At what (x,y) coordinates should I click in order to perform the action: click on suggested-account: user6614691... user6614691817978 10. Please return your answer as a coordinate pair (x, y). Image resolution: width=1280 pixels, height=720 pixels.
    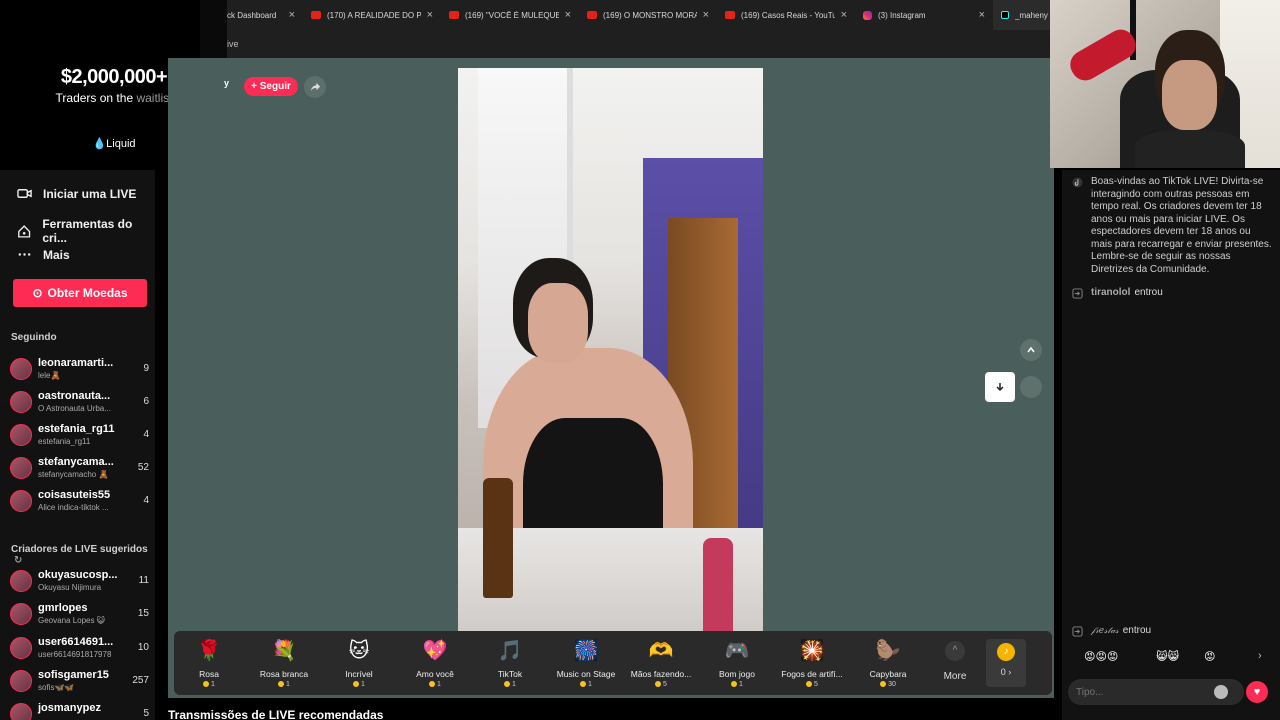
    Looking at the image, I should click on (80, 648).